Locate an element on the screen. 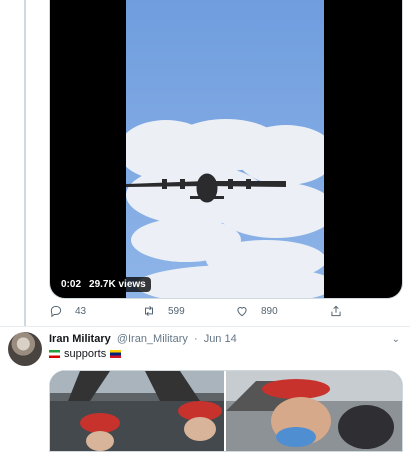 This screenshot has height=452, width=410. photo-cockpit-1-image is located at coordinates (137, 411).